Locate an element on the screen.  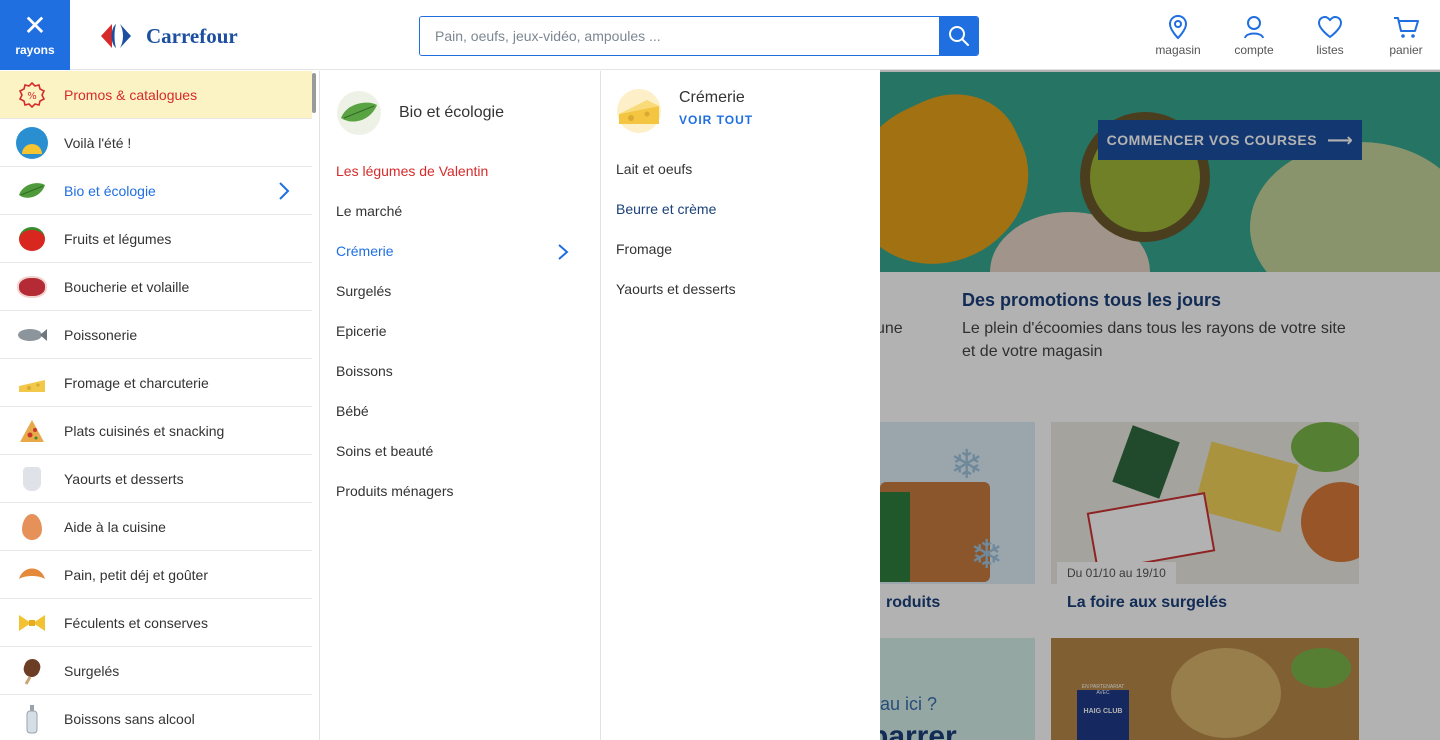
menu-item-label: Féculents et conserves is located at coordinates (136, 622).